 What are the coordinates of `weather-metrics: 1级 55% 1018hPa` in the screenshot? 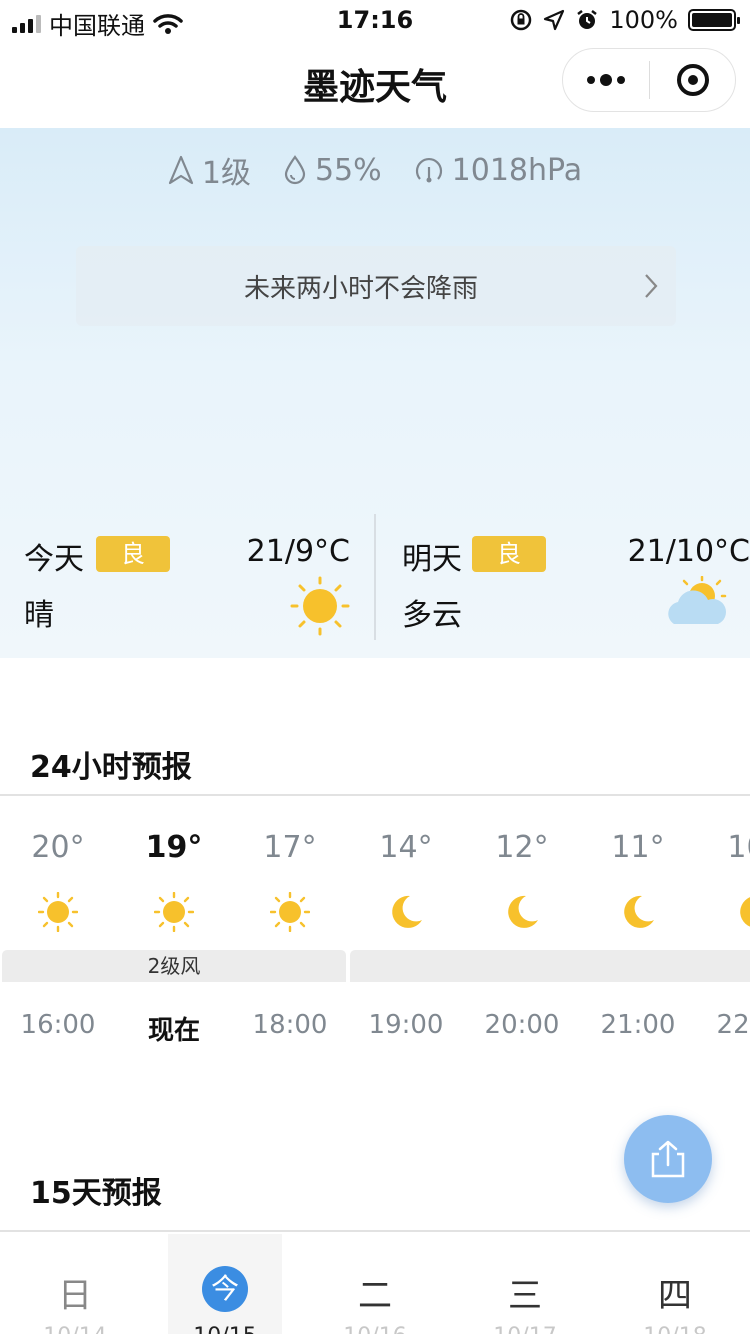 It's located at (375, 170).